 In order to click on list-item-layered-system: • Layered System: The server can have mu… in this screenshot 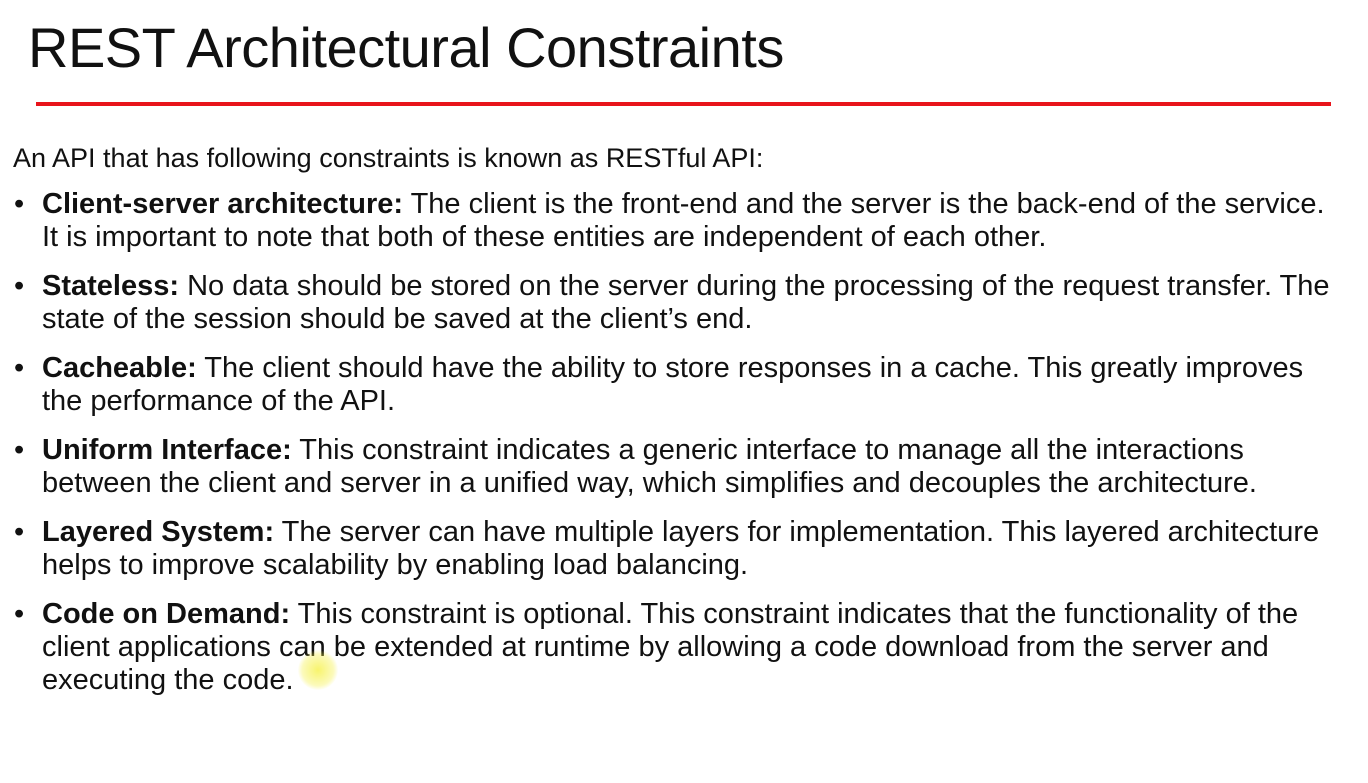, I will do `click(670, 549)`.